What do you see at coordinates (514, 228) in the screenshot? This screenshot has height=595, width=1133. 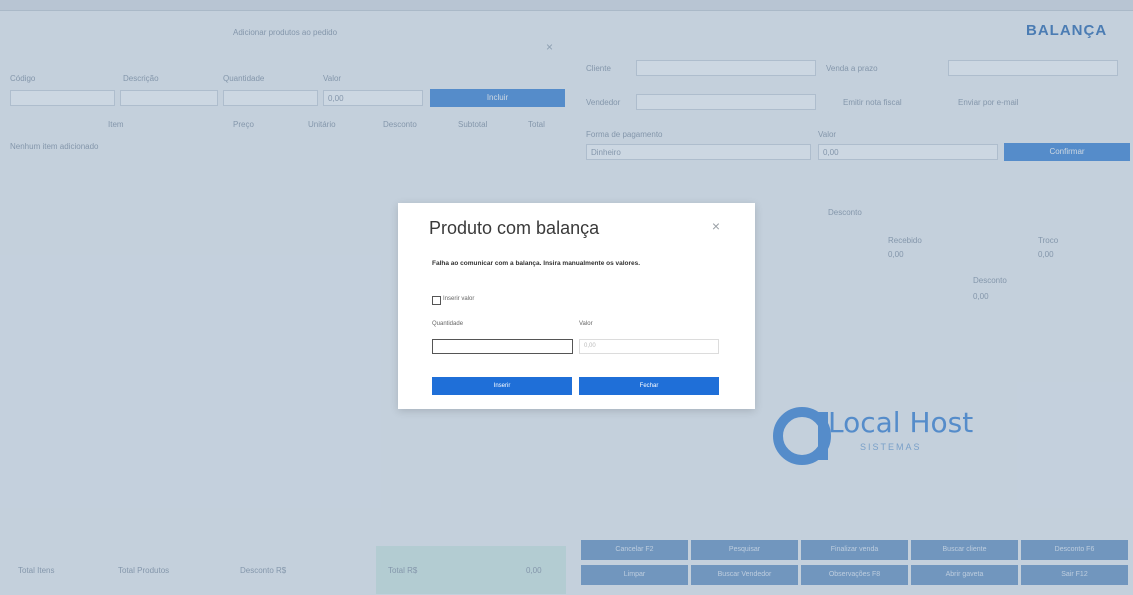 I see `dialog-title: Produto com balança` at bounding box center [514, 228].